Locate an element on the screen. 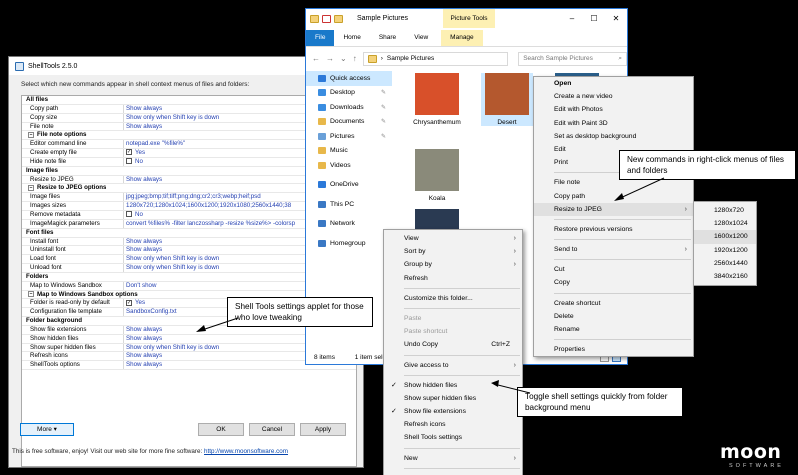 The height and width of the screenshot is (475, 798). nav-item-downloads: Downloads ✎ is located at coordinates (349, 107).